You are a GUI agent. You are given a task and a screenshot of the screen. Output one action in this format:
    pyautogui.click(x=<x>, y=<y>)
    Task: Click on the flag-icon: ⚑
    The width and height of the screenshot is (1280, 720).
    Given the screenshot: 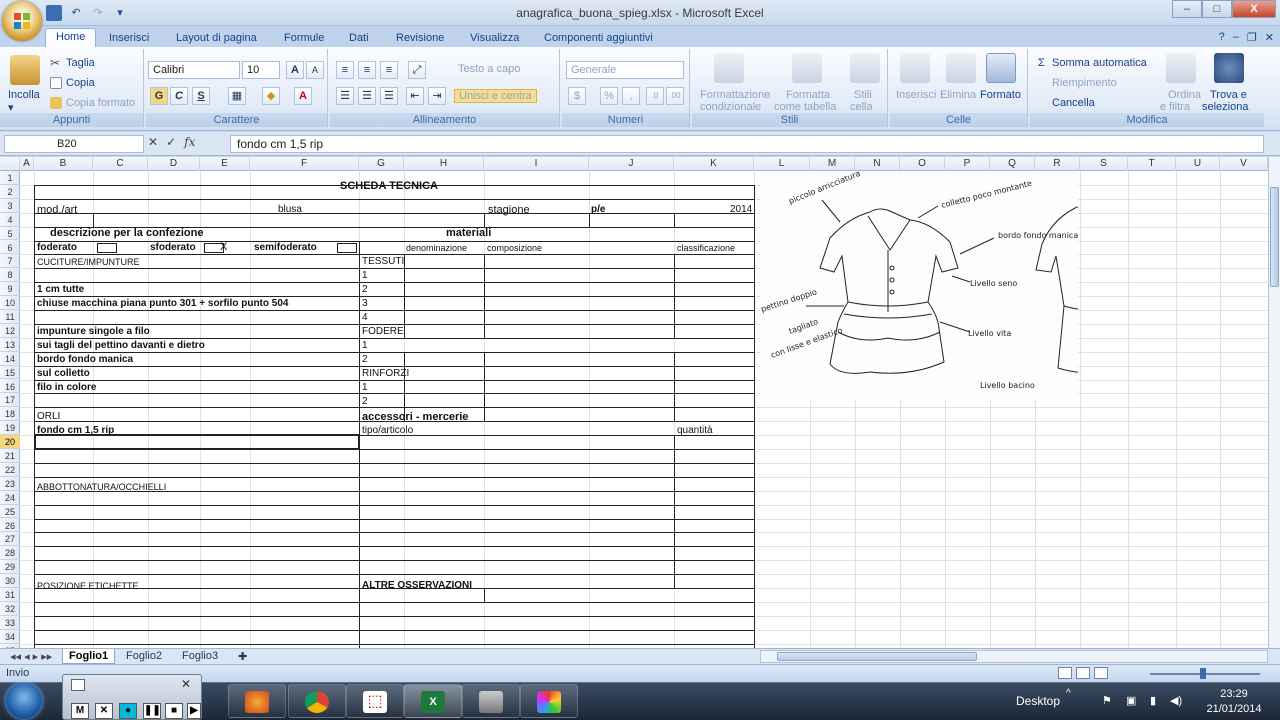 What is the action you would take?
    pyautogui.click(x=1107, y=700)
    